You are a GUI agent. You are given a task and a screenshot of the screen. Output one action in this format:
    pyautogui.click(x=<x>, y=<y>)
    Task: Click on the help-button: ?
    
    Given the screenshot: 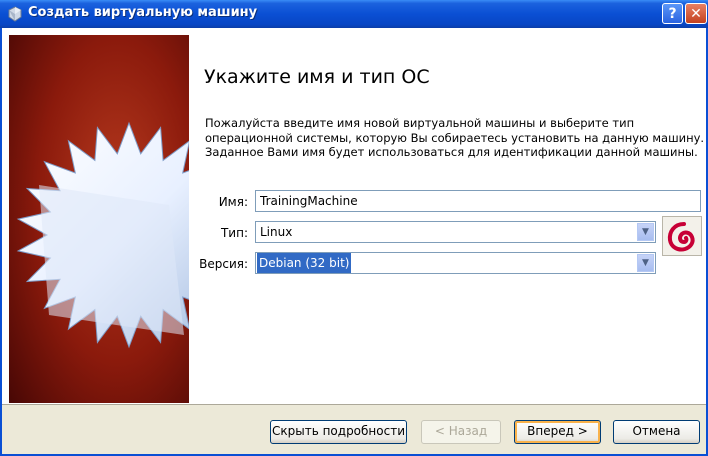 What is the action you would take?
    pyautogui.click(x=672, y=13)
    